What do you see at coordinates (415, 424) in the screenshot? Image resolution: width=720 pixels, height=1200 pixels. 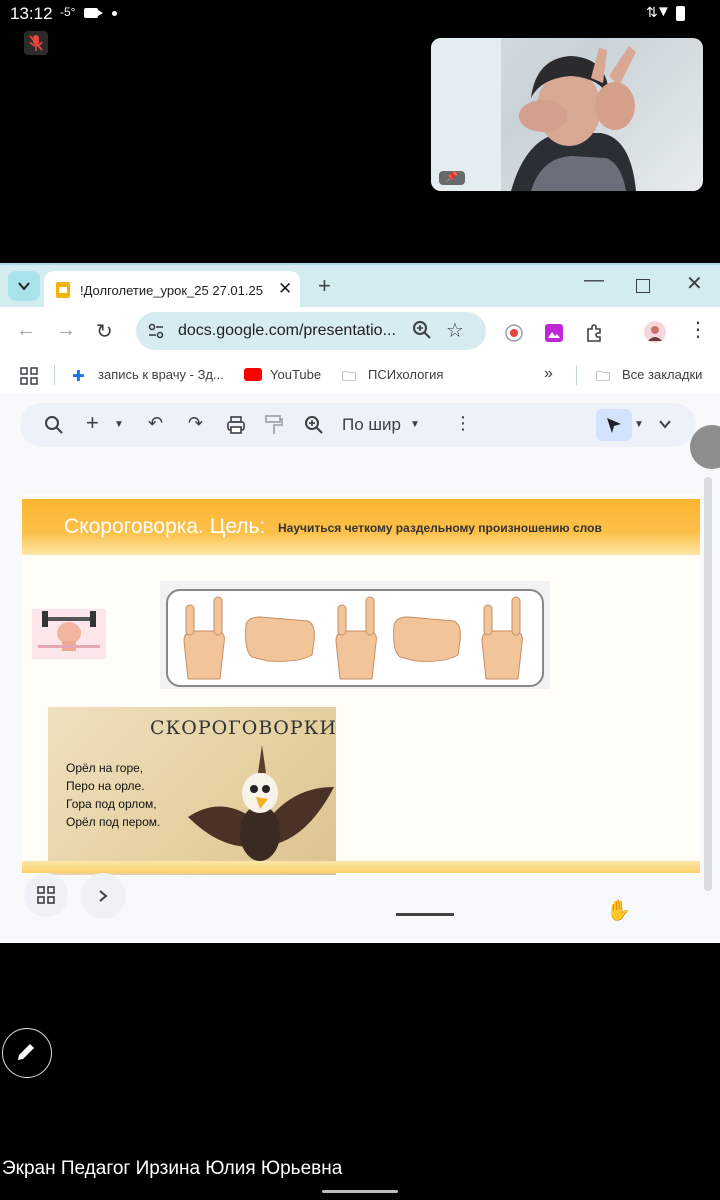 I see `zoom-dropdown-icon: ▼` at bounding box center [415, 424].